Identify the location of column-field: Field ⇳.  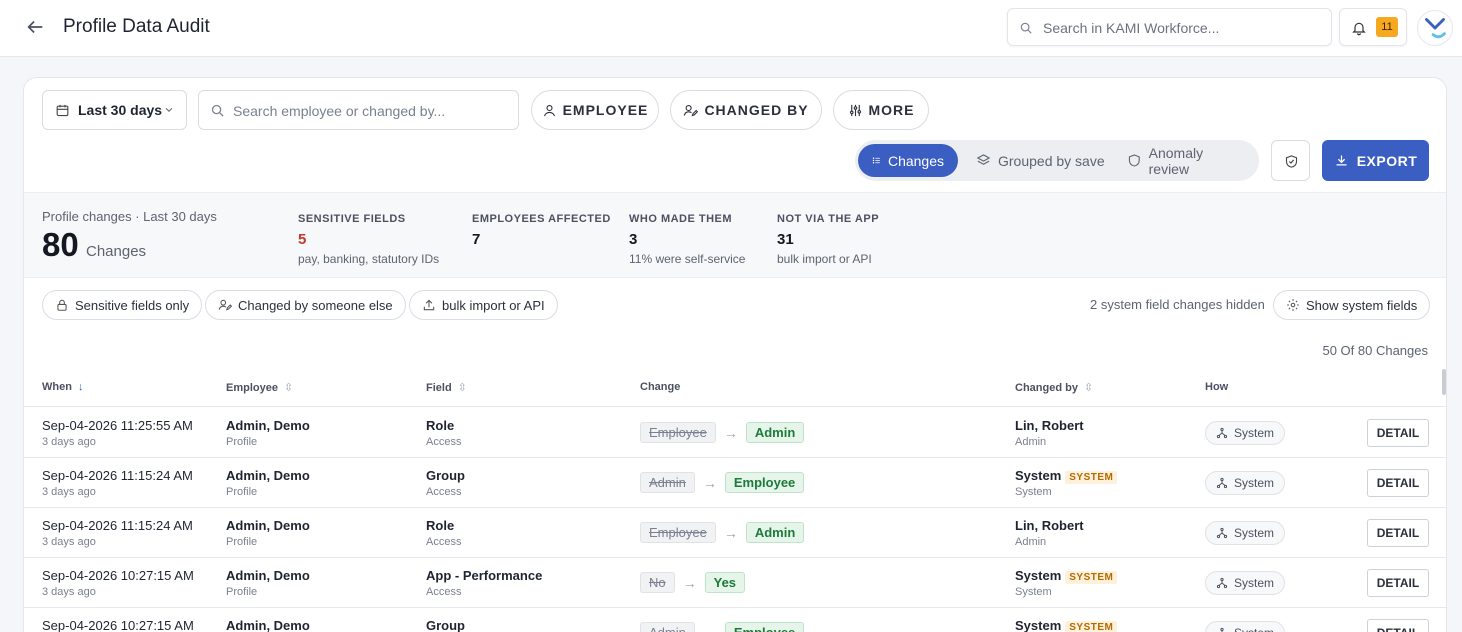
(446, 388).